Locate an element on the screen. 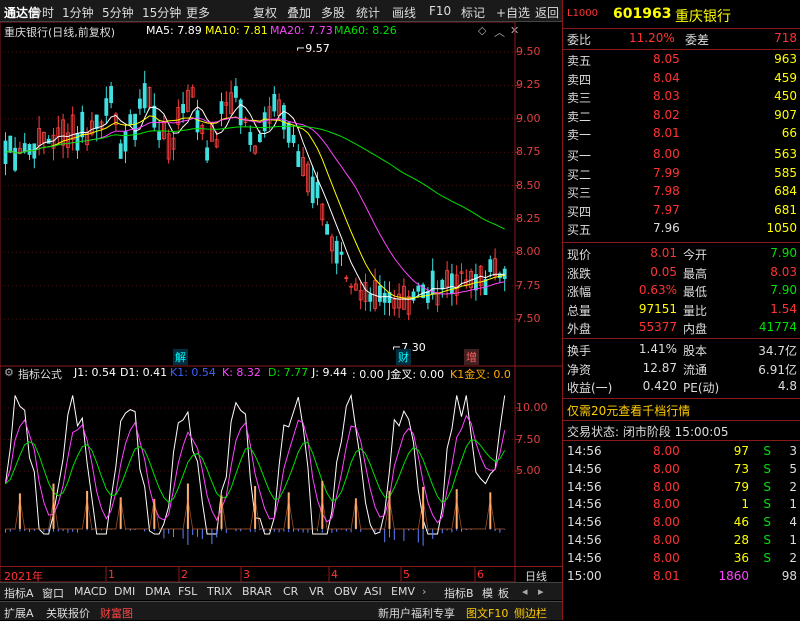 The width and height of the screenshot is (800, 621). stat-label: 量比 is located at coordinates (695, 310).